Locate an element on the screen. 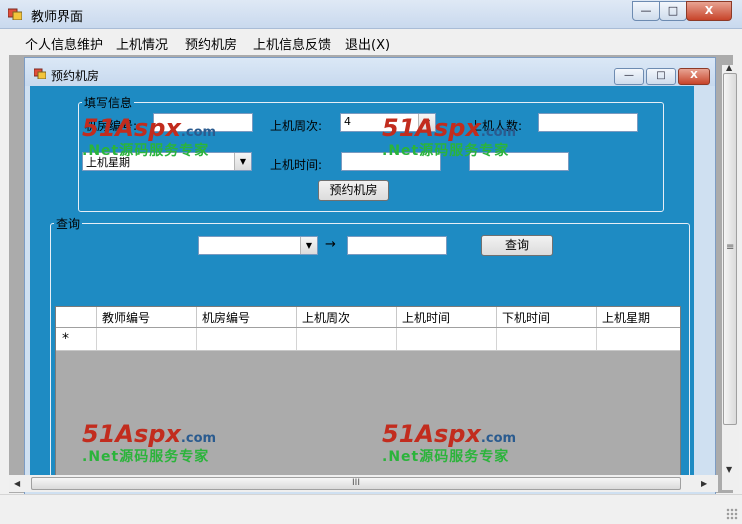 This screenshot has width=742, height=524. child-window-title: 预约机房 is located at coordinates (75, 76).